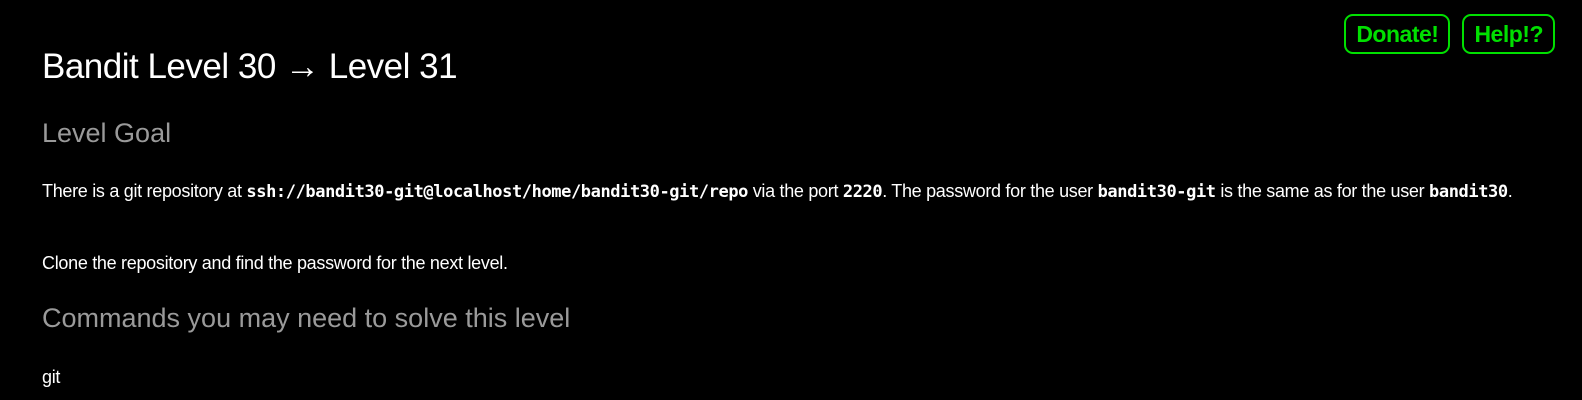 Image resolution: width=1582 pixels, height=400 pixels. Describe the element at coordinates (990, 191) in the screenshot. I see `goal-text-3: . The password for the user` at that location.